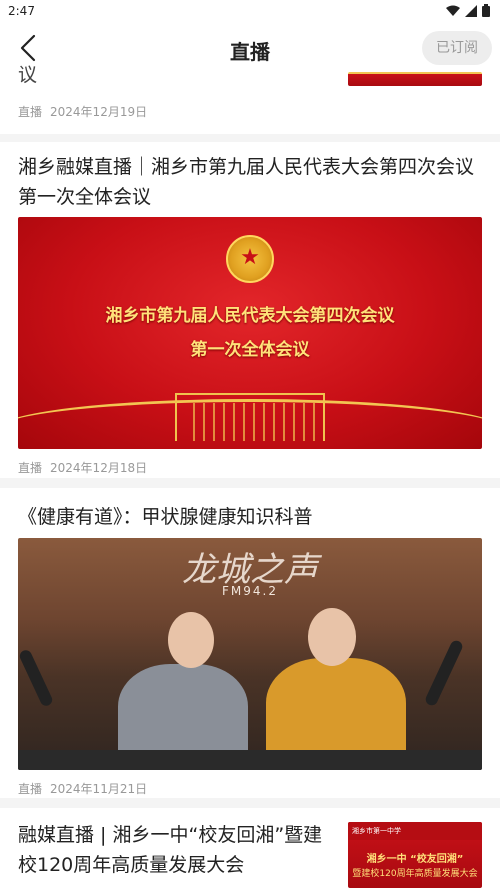  I want to click on thumb-headline: 湘乡一中 “校友回湘”, so click(415, 859).